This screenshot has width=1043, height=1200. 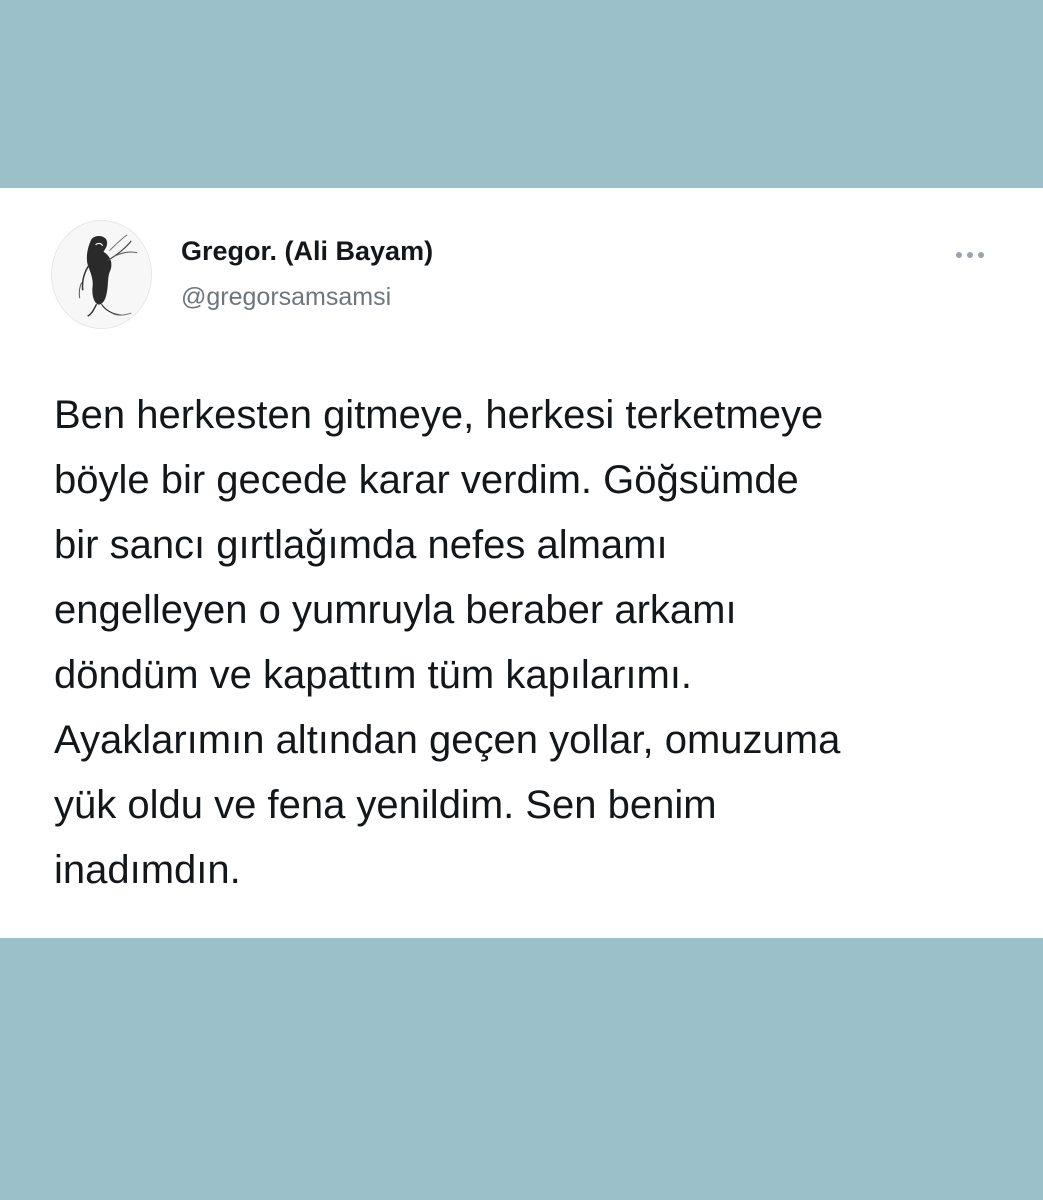 I want to click on tweet-line: böyle bir gecede karar verdim. Göğsümde, so click(x=426, y=480).